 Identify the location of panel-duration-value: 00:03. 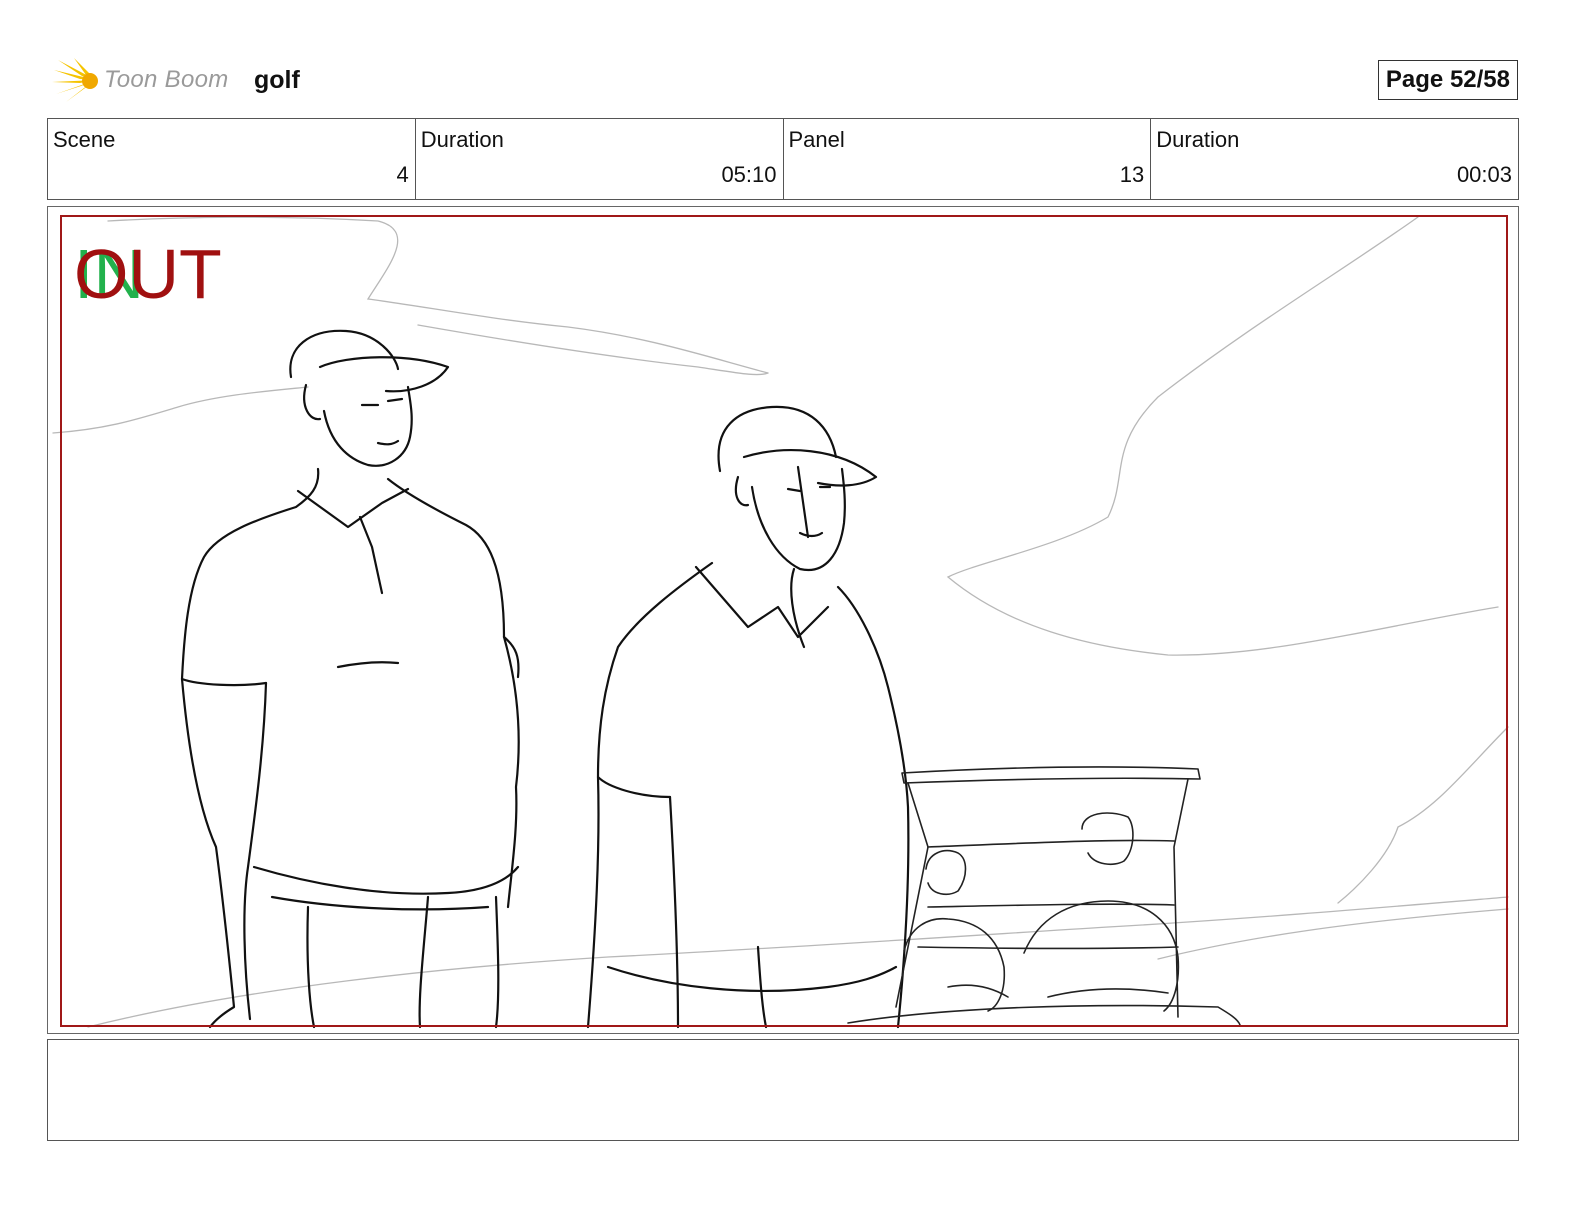
(1484, 174).